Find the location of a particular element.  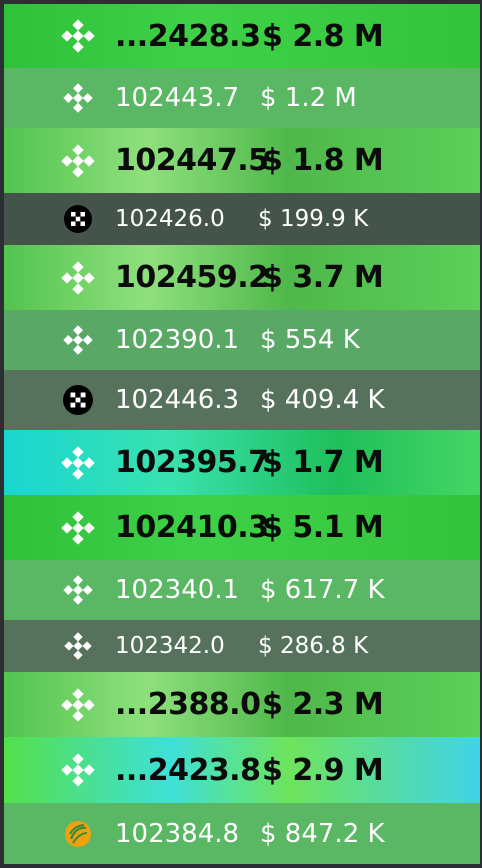

trade-price: ...2388.0 is located at coordinates (188, 704).